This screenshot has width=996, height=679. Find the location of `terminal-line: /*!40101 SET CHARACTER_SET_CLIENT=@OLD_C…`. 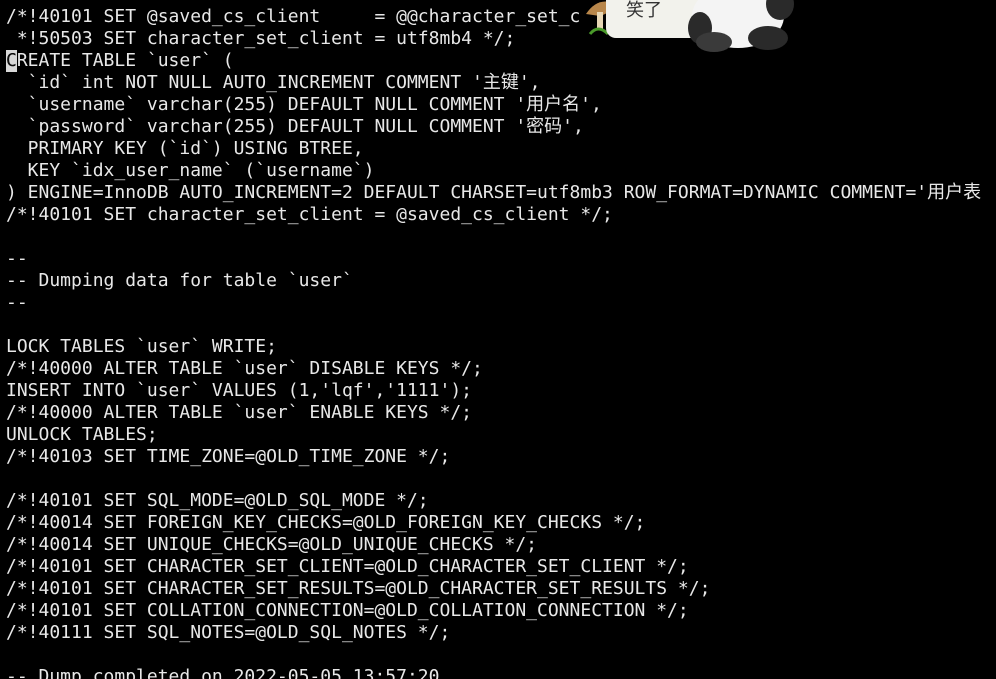

terminal-line: /*!40101 SET CHARACTER_SET_CLIENT=@OLD_C… is located at coordinates (347, 566).